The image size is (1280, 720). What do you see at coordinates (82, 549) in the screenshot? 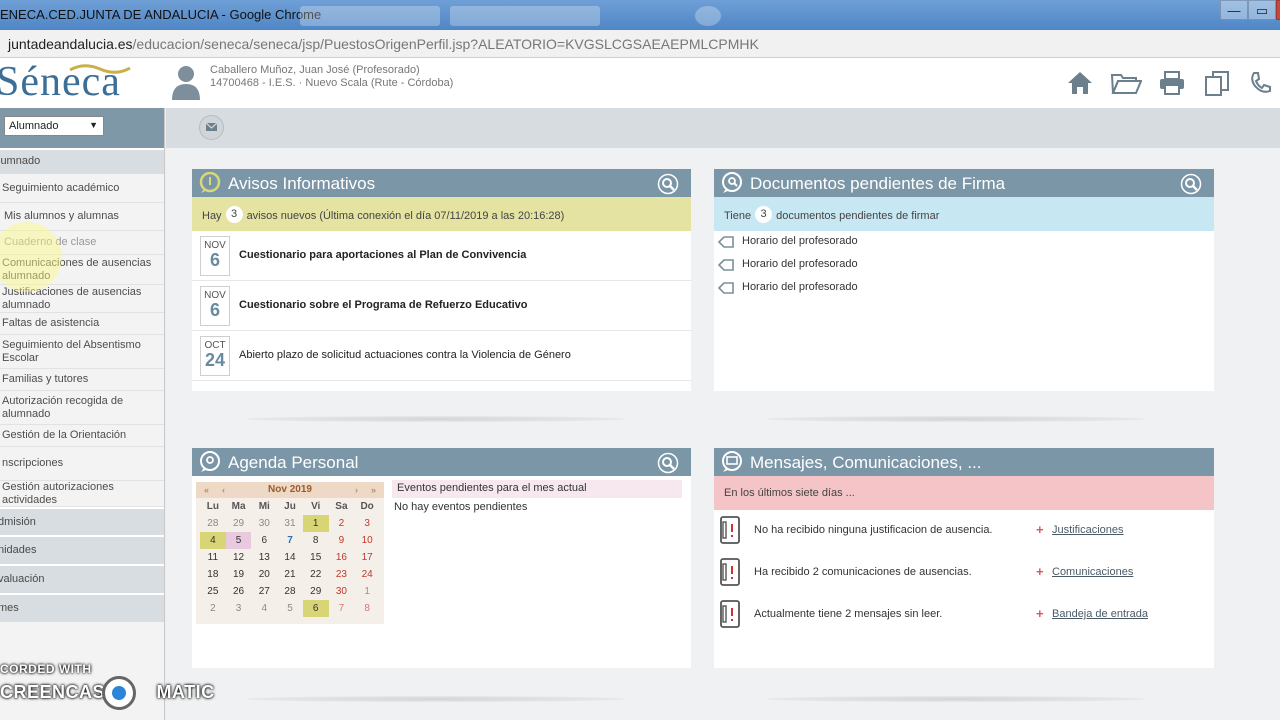
I see `menu-section-unidades: nidades` at bounding box center [82, 549].